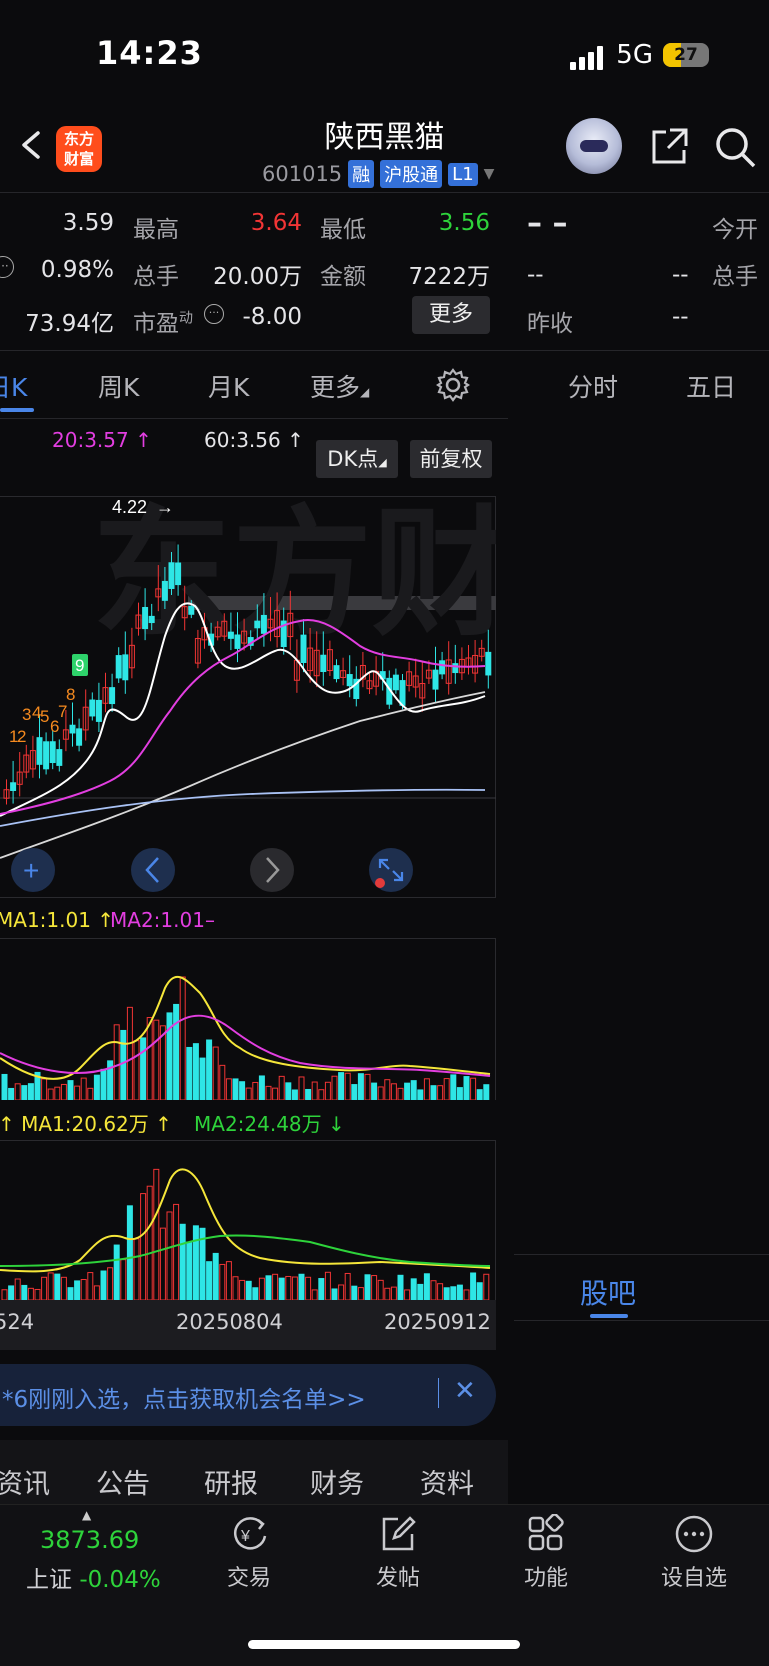 This screenshot has height=1666, width=769. What do you see at coordinates (451, 459) in the screenshot?
I see `adjust-button: 前复权` at bounding box center [451, 459].